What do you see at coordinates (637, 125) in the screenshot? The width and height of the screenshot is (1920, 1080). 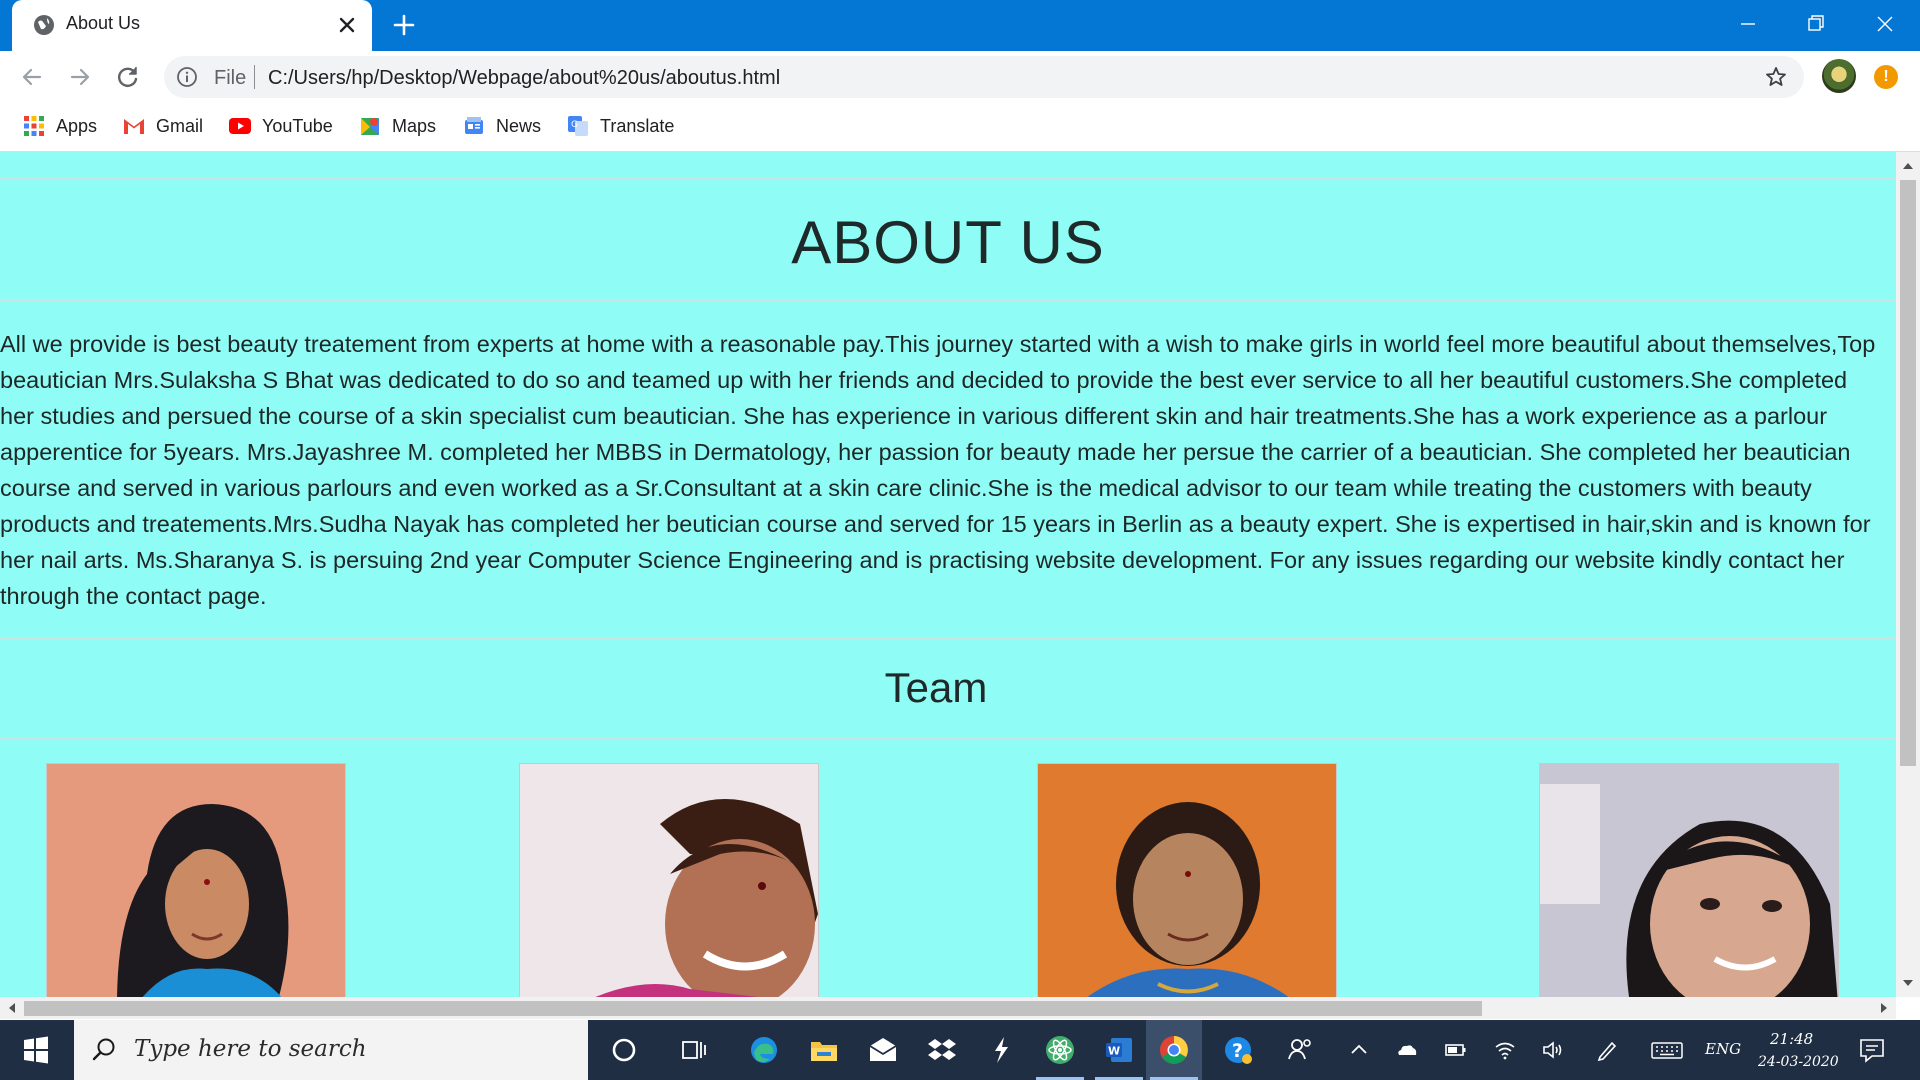 I see `bookmark-label: Translate` at bounding box center [637, 125].